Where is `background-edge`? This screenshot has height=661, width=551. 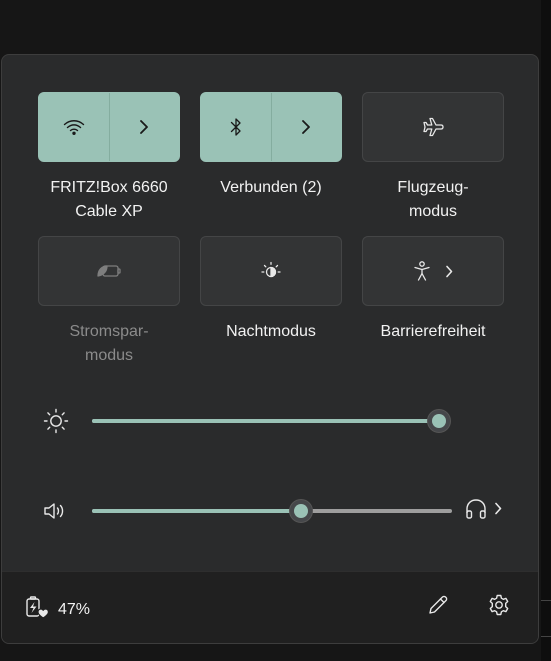 background-edge is located at coordinates (546, 330).